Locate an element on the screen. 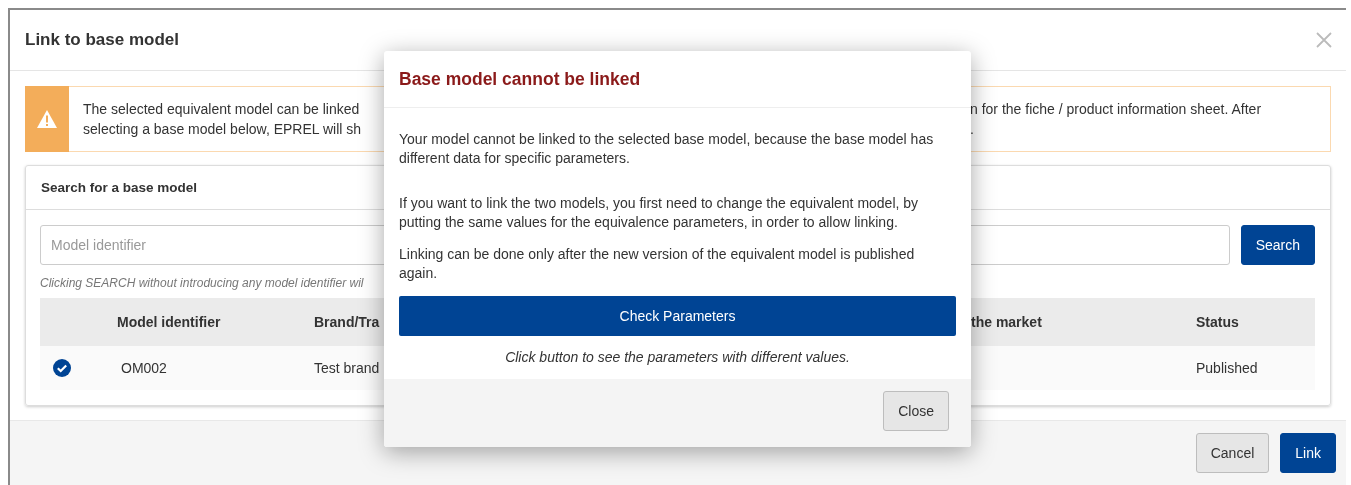 This screenshot has width=1351, height=485. alert-text: n for the fiche / product information sheet. After is located at coordinates (1116, 109).